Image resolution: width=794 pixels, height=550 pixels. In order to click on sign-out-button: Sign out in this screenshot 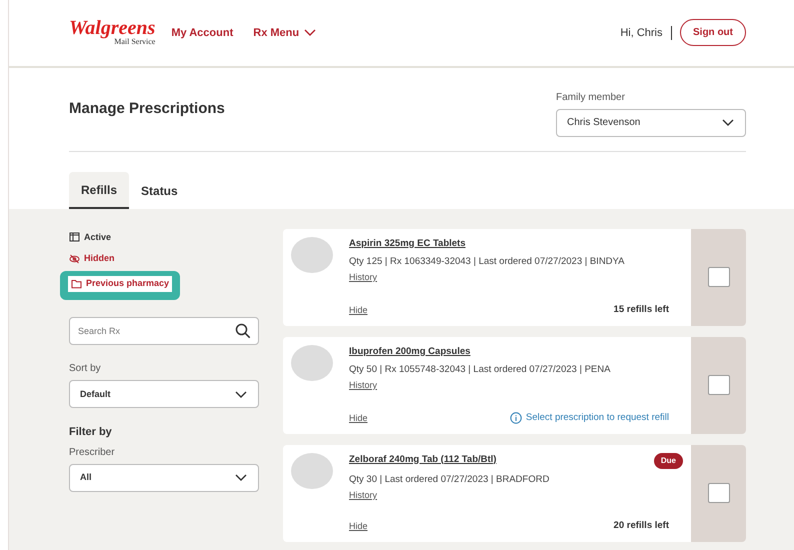, I will do `click(713, 32)`.